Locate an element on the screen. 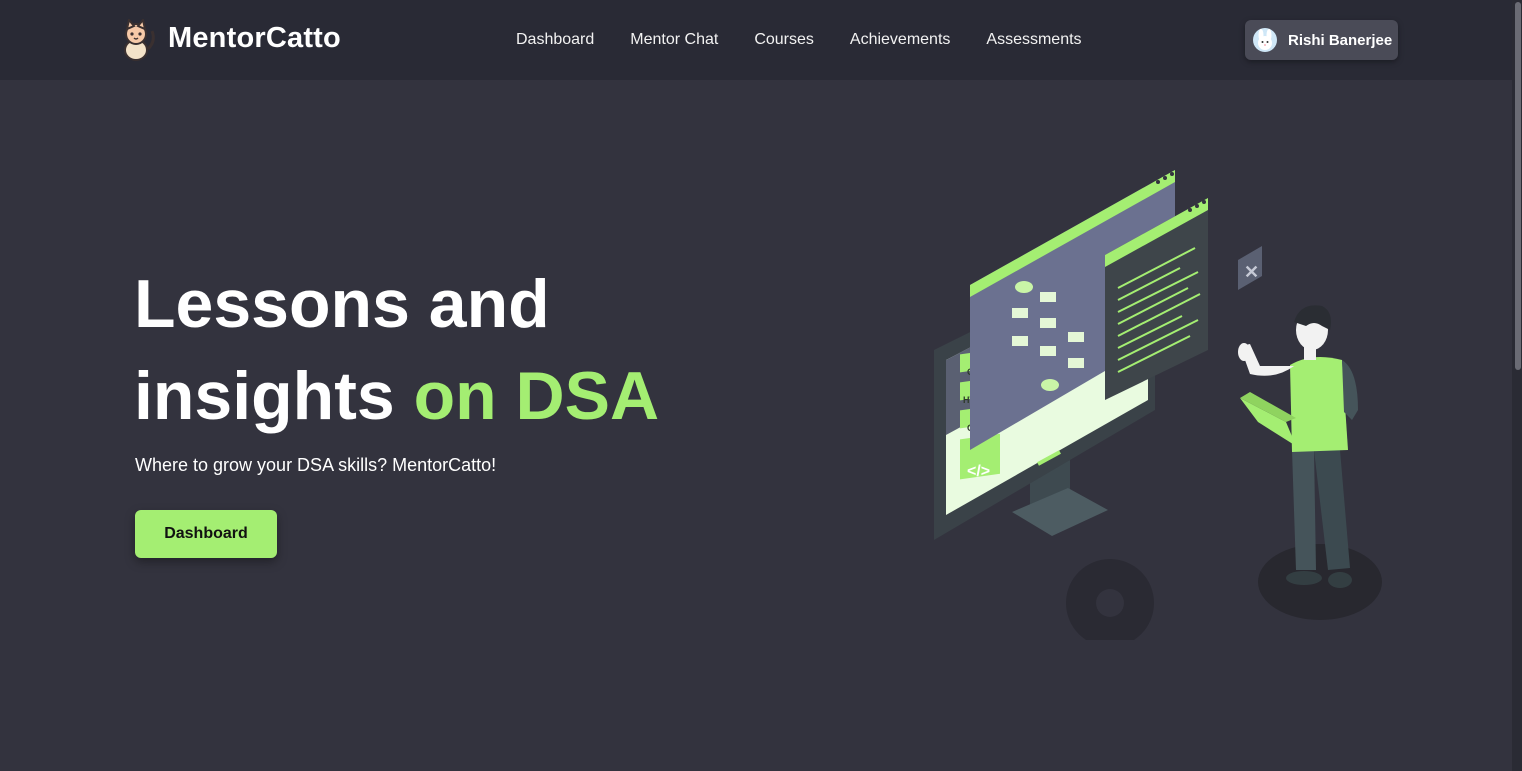  user-menu-button: Rishi Banerjee is located at coordinates (1321, 40).